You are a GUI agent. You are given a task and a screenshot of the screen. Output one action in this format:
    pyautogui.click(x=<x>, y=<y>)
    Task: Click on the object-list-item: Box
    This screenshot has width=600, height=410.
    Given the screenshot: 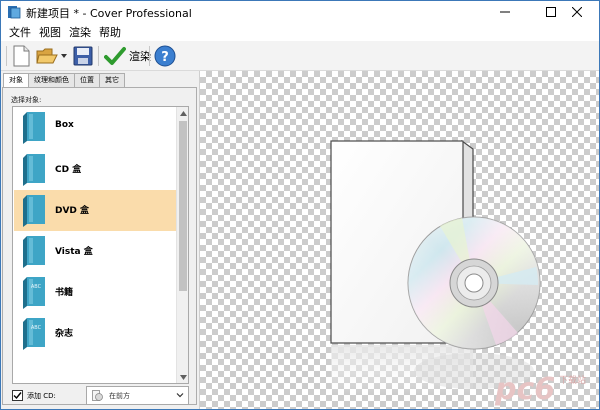 What is the action you would take?
    pyautogui.click(x=95, y=127)
    